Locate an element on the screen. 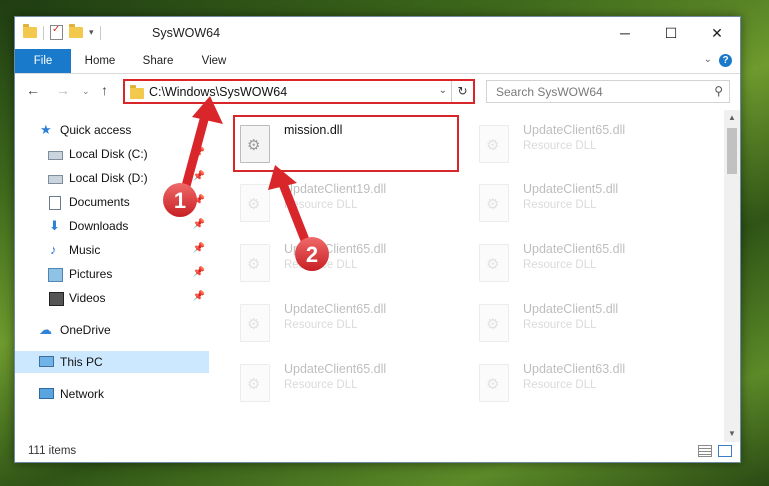  annotation-overlay: 1 2 is located at coordinates (246, 183).